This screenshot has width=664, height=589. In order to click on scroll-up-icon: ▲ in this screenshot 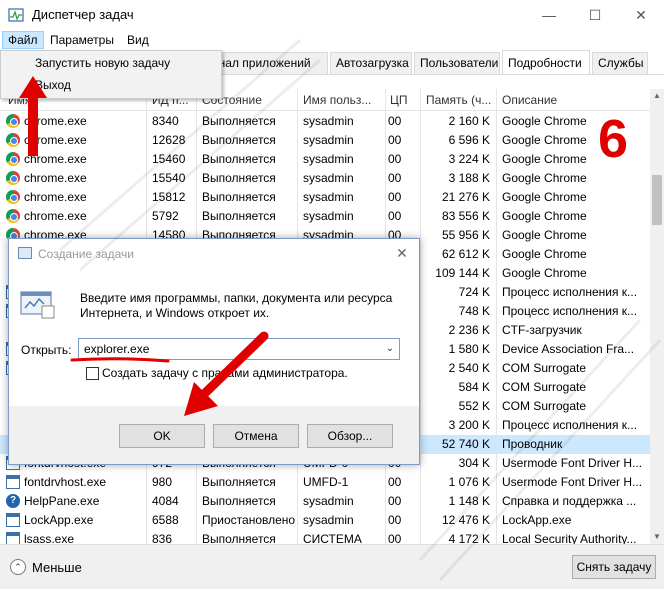, I will do `click(657, 96)`.